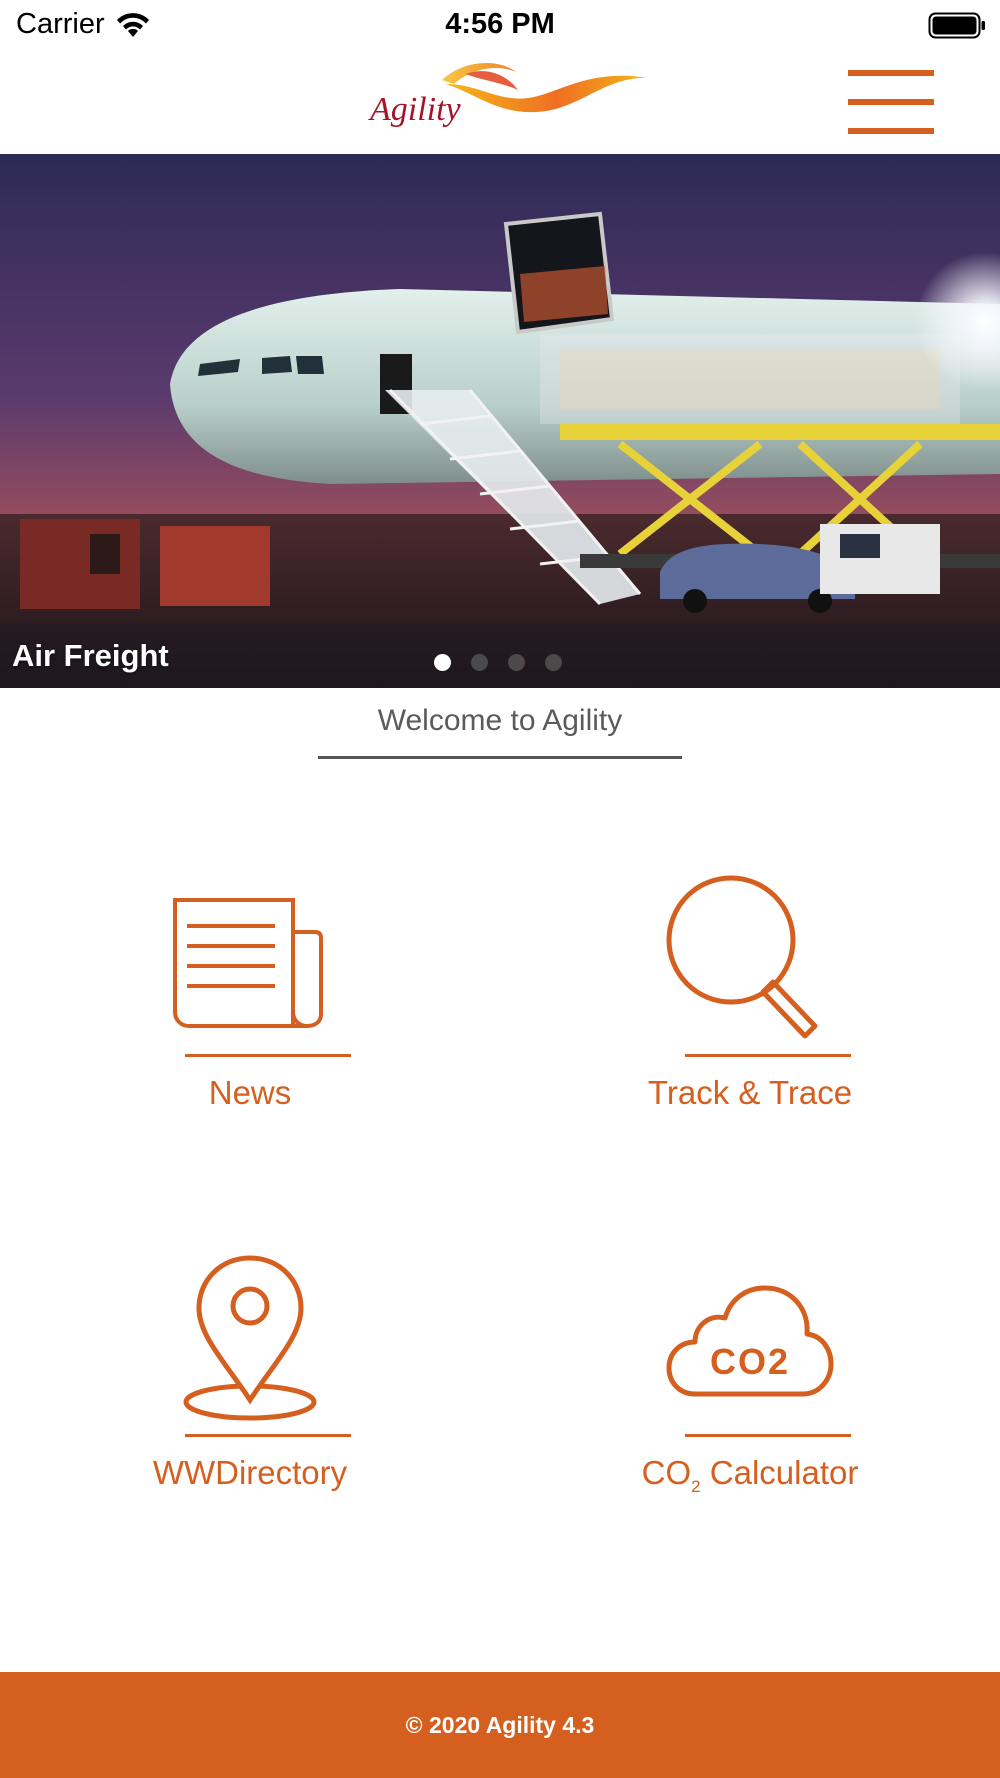 This screenshot has height=1778, width=1000. I want to click on news-tile: News, so click(250, 1000).